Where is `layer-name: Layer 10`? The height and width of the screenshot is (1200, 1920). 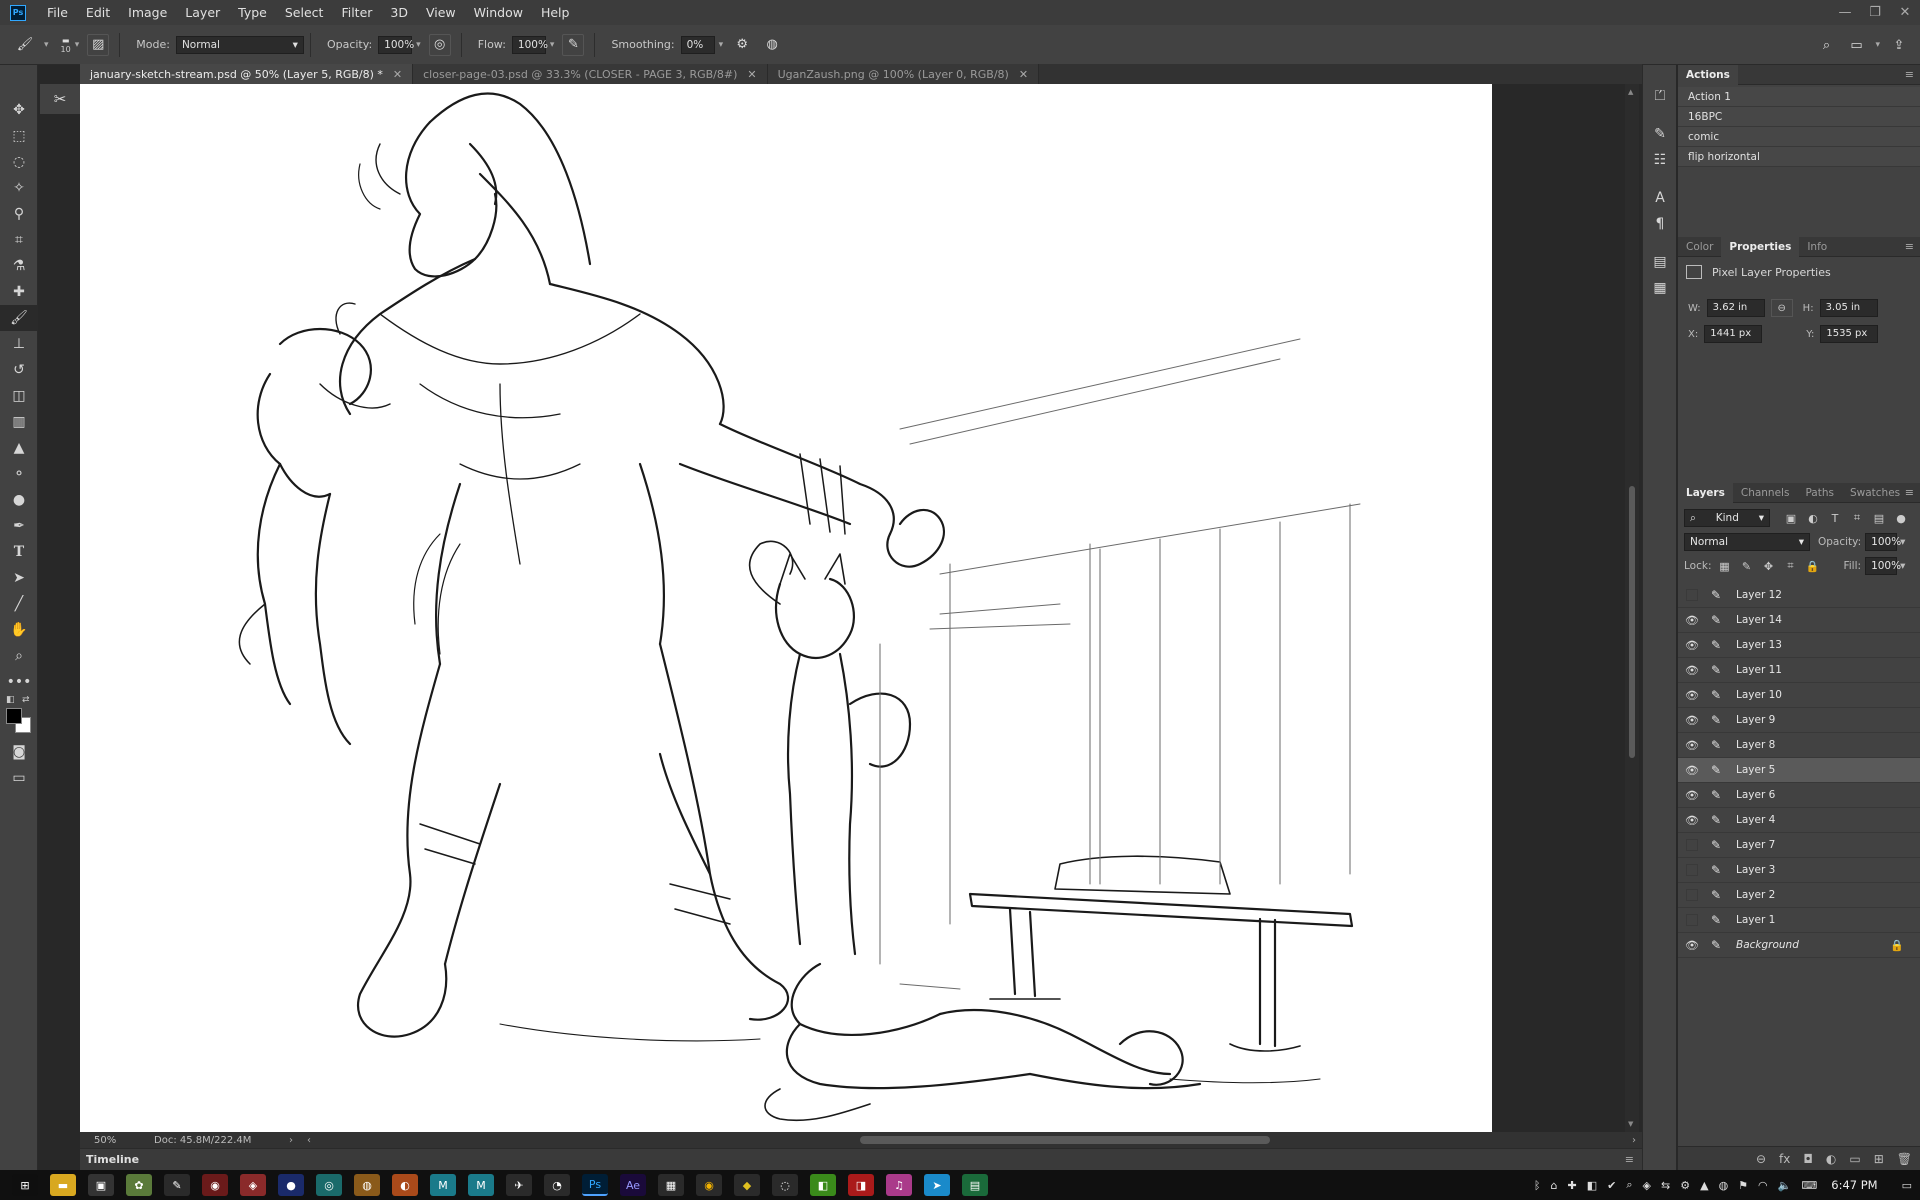
layer-name: Layer 10 is located at coordinates (1828, 695).